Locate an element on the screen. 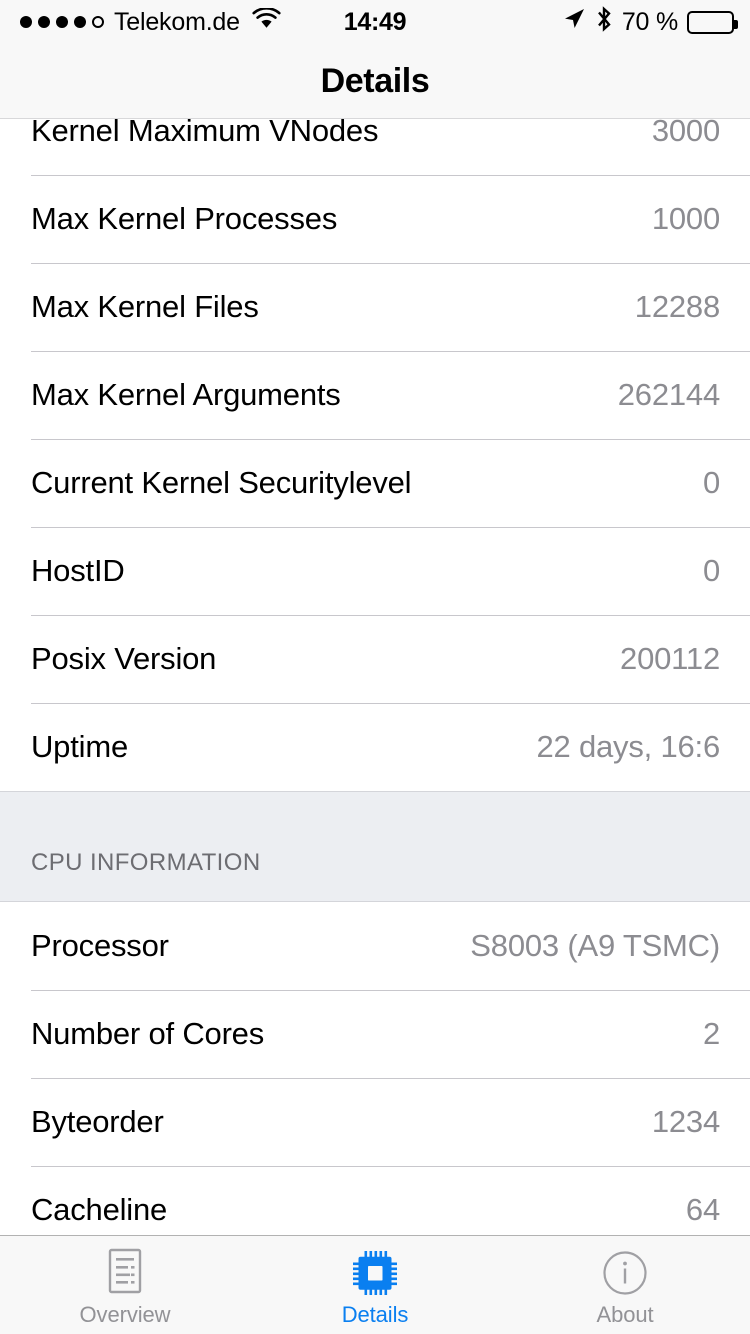  tab-bar: Overview Details About is located at coordinates (375, 1284).